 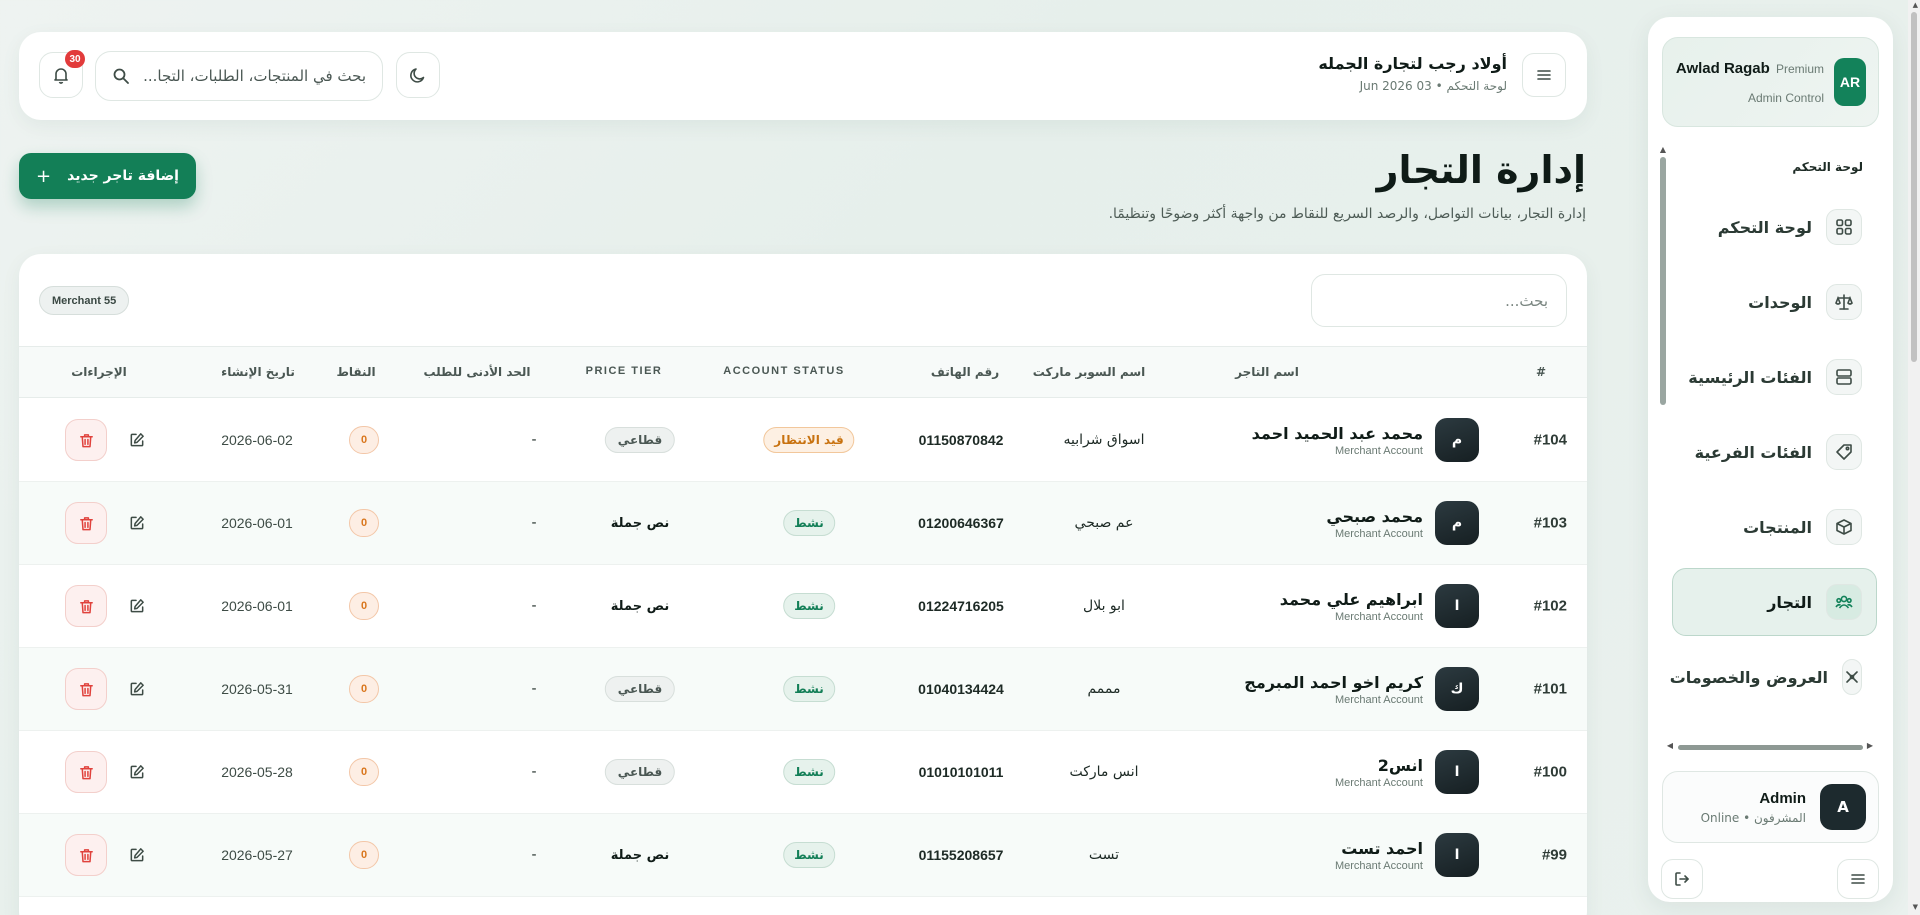 I want to click on box-icon, so click(x=1844, y=527).